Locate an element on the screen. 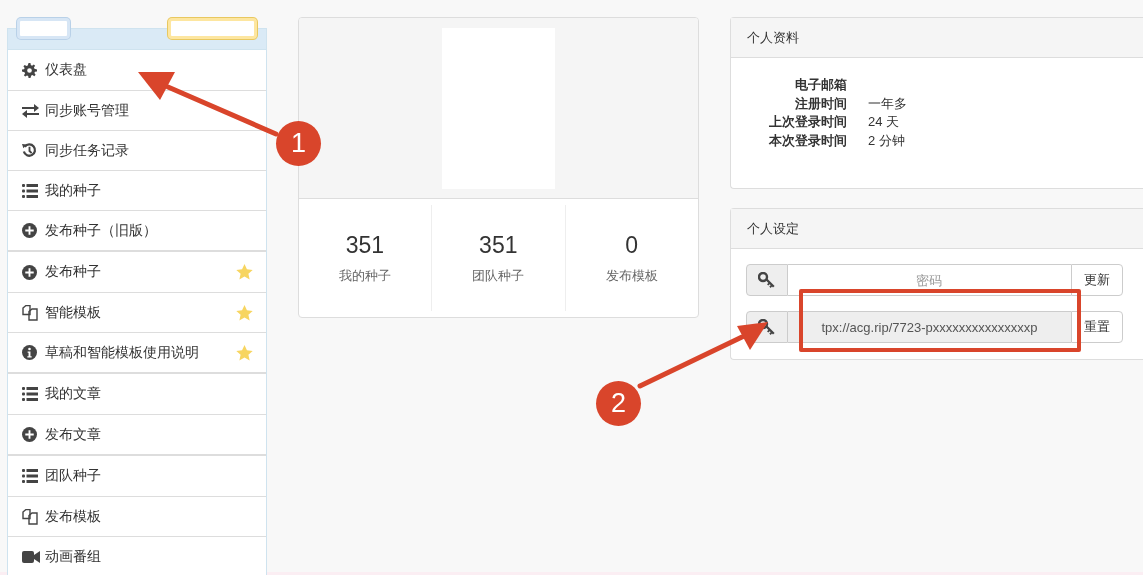 The image size is (1143, 575). field-label: 上次登录时间 is located at coordinates (807, 122).